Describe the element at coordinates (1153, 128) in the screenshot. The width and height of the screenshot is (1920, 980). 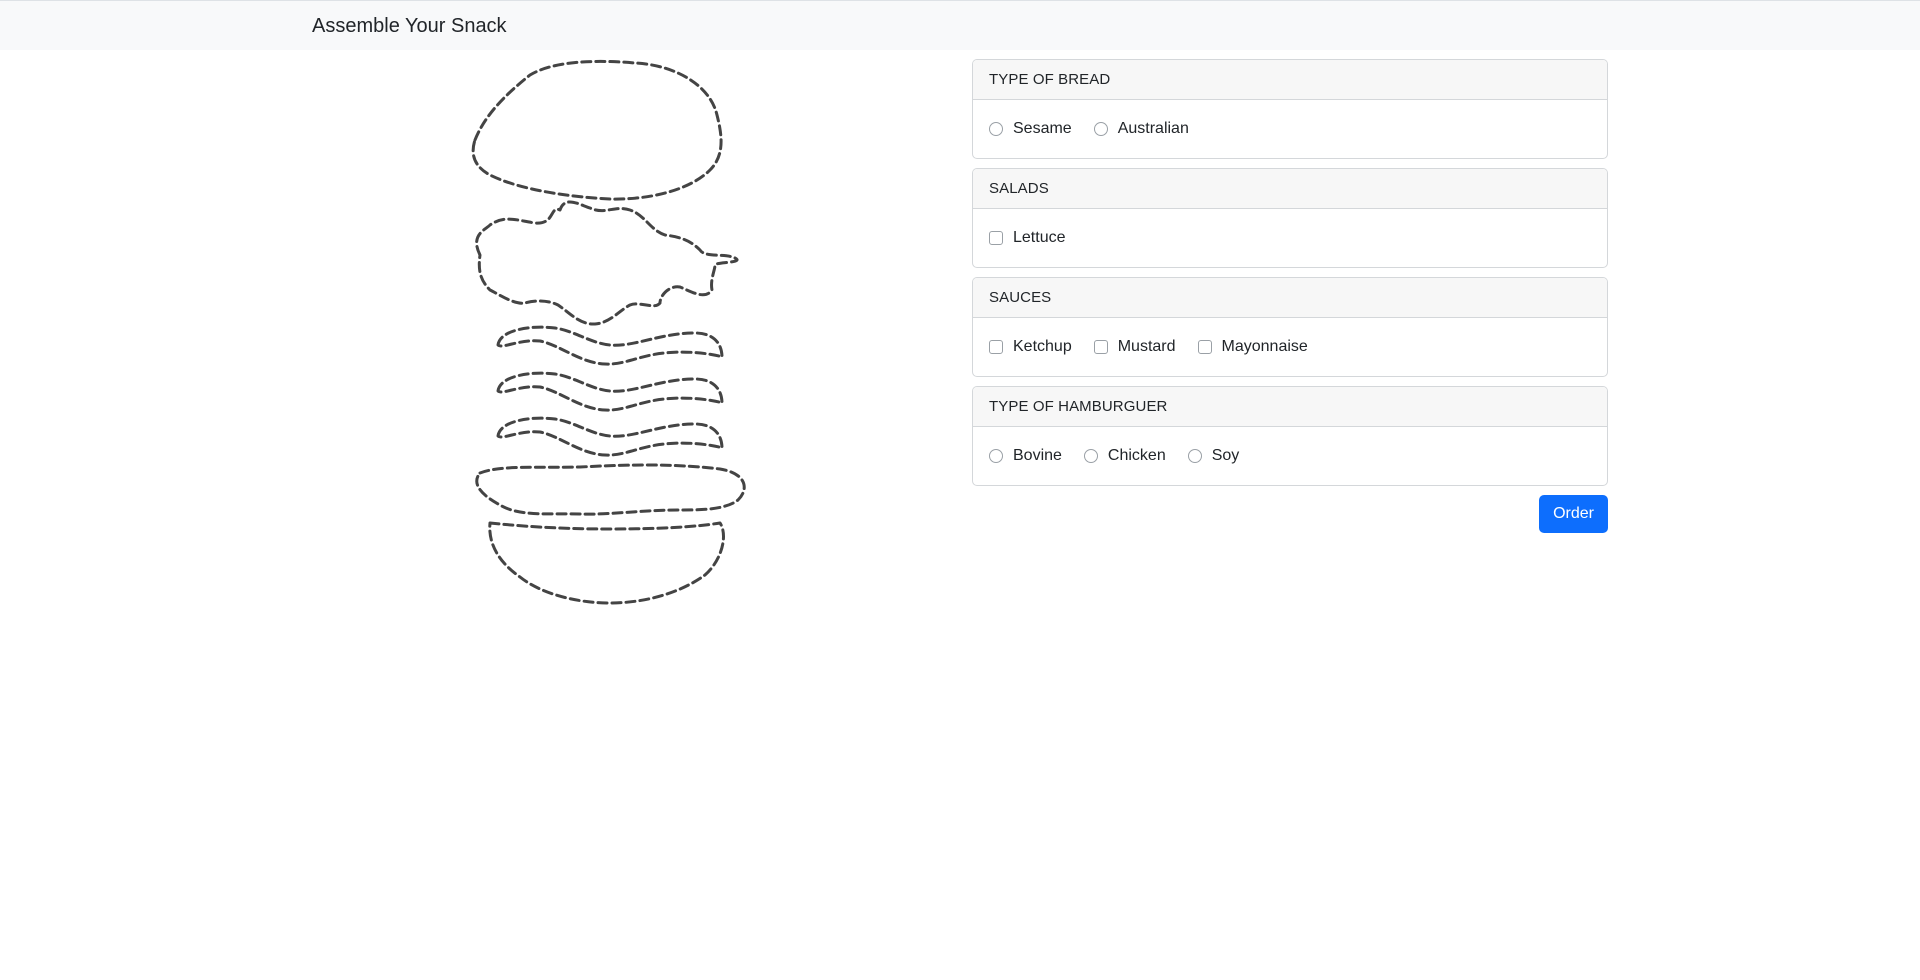
I see `bread-option-label: Australian` at that location.